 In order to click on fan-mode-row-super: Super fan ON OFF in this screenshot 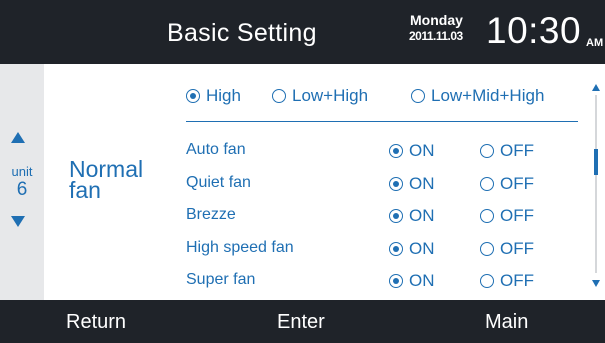, I will do `click(382, 286)`.